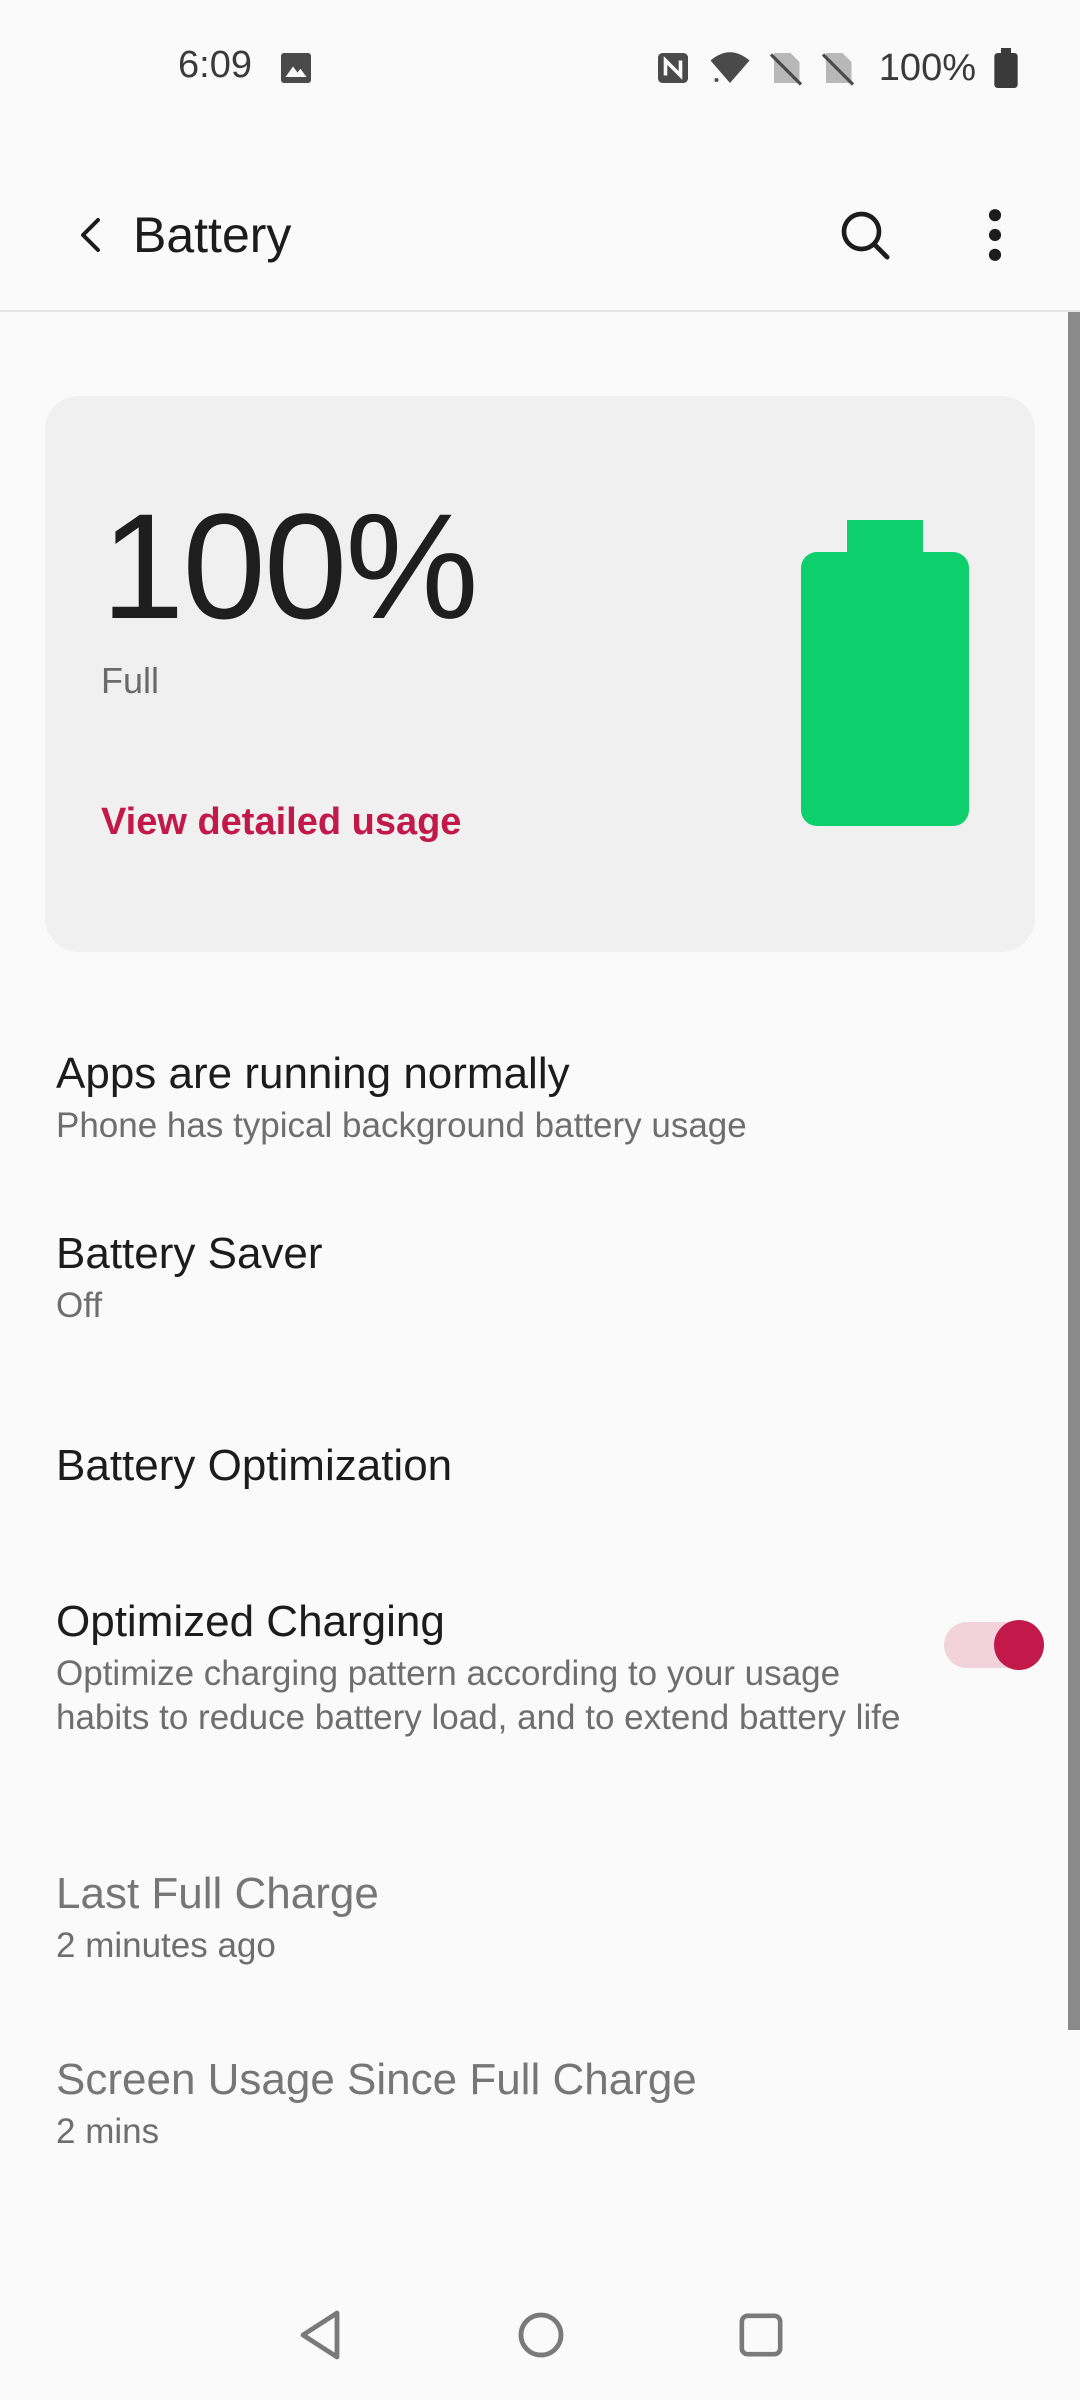 The height and width of the screenshot is (2400, 1080). What do you see at coordinates (506, 1917) in the screenshot?
I see `last-full-charge-item: Last Full Charge 2 minutes ago` at bounding box center [506, 1917].